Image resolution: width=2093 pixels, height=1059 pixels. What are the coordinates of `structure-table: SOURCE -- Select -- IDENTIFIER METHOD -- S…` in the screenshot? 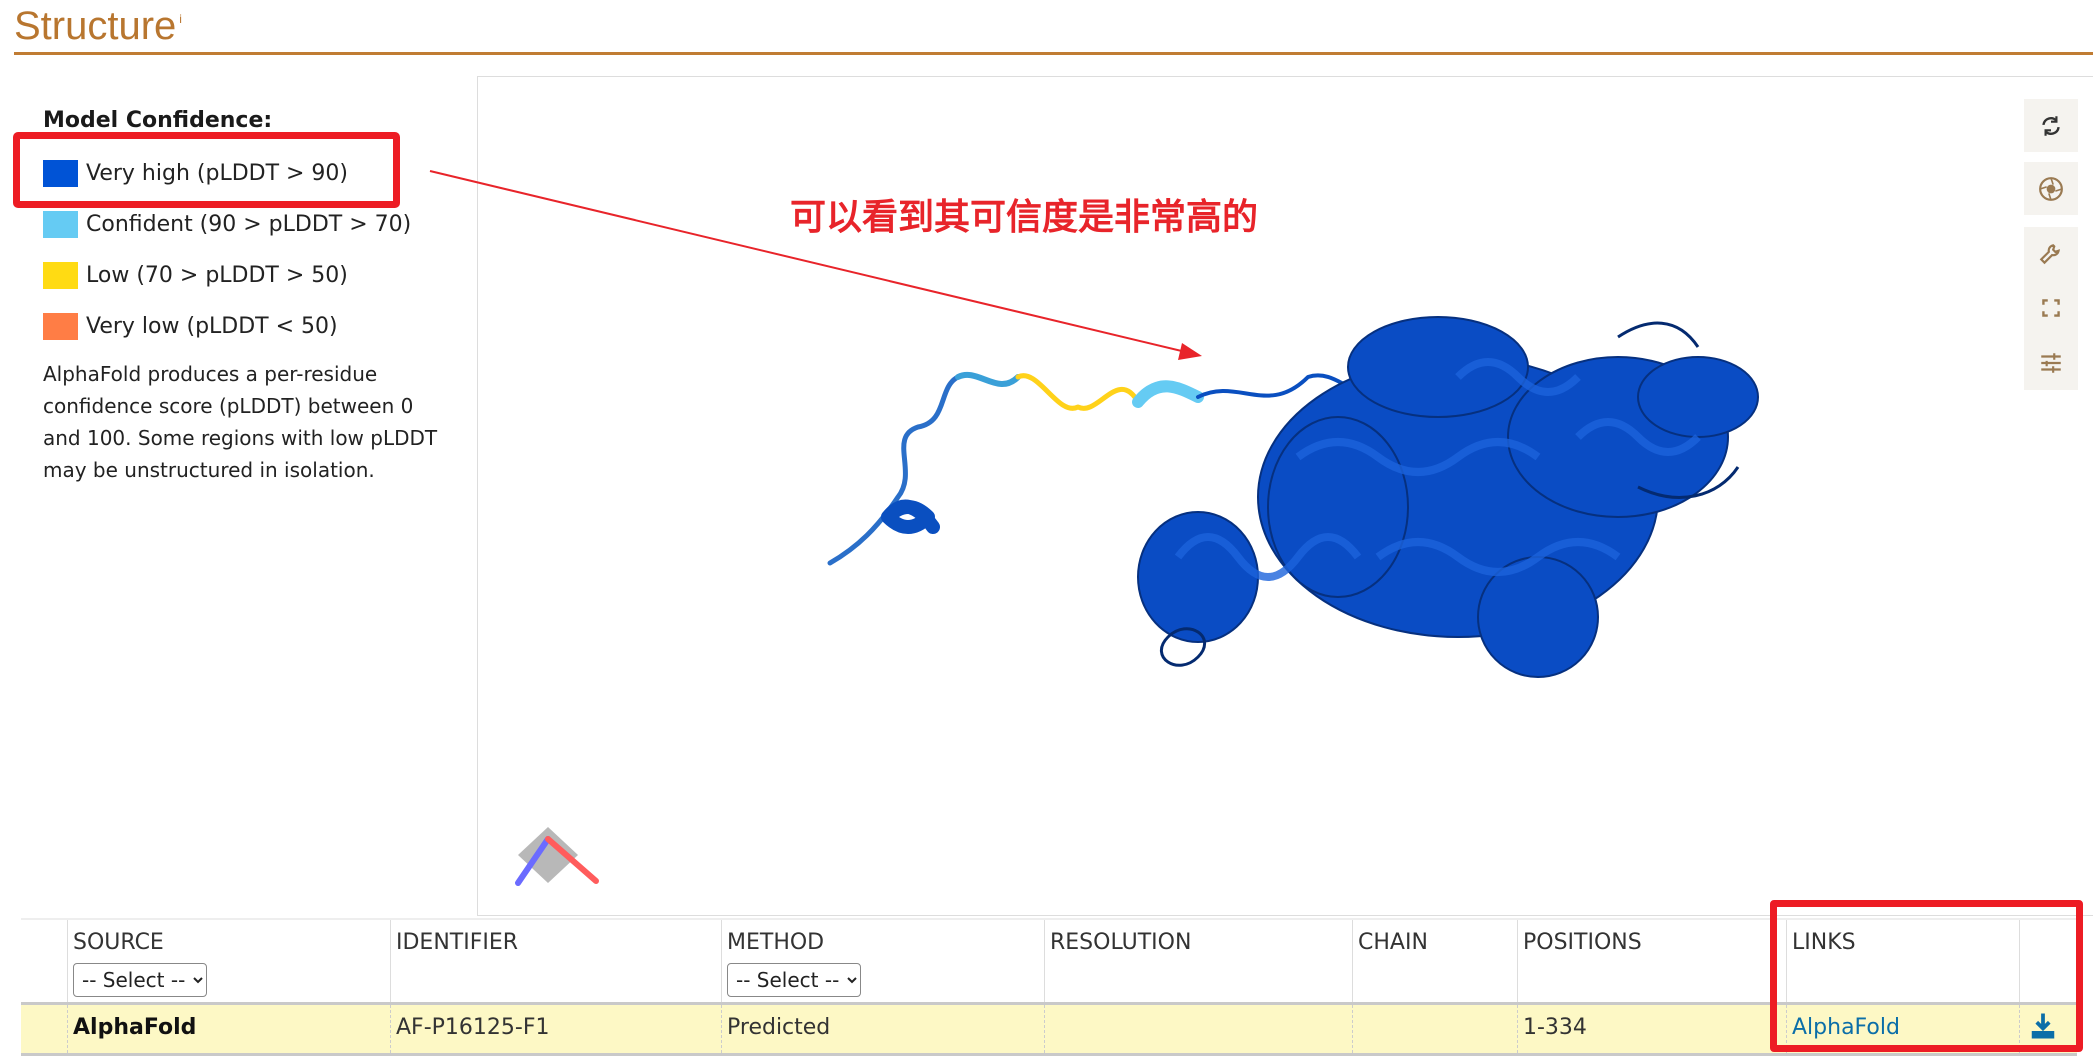 It's located at (1049, 987).